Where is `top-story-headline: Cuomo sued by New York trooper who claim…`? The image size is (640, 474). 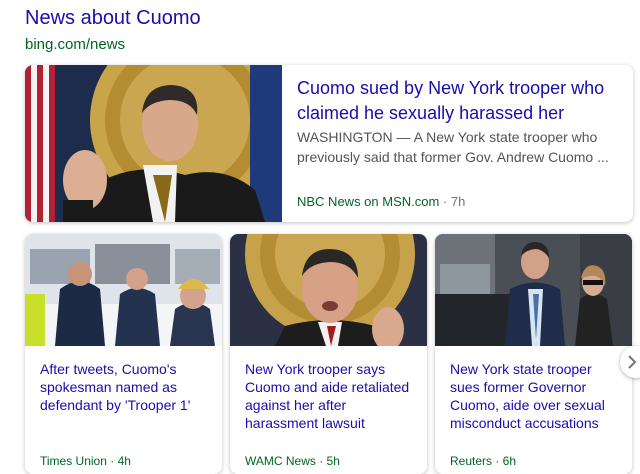 top-story-headline: Cuomo sued by New York trooper who claim… is located at coordinates (457, 101).